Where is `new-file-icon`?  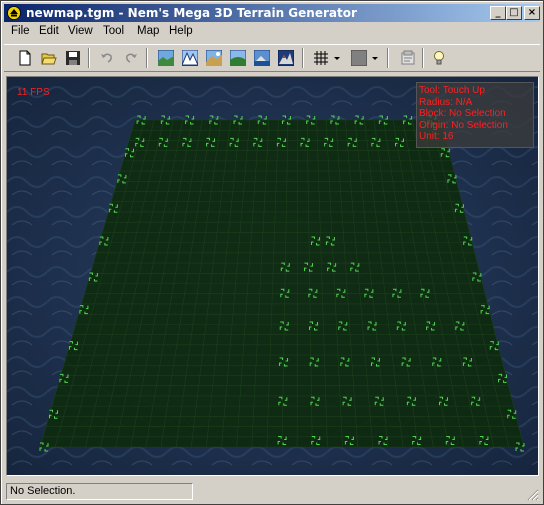 new-file-icon is located at coordinates (25, 58).